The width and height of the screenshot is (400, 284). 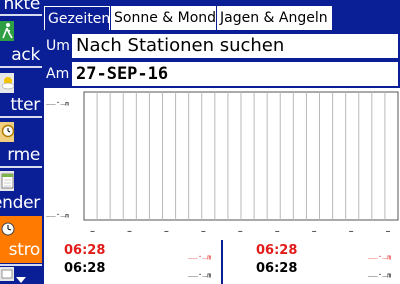 What do you see at coordinates (8, 229) in the screenshot?
I see `astro-clock-icon` at bounding box center [8, 229].